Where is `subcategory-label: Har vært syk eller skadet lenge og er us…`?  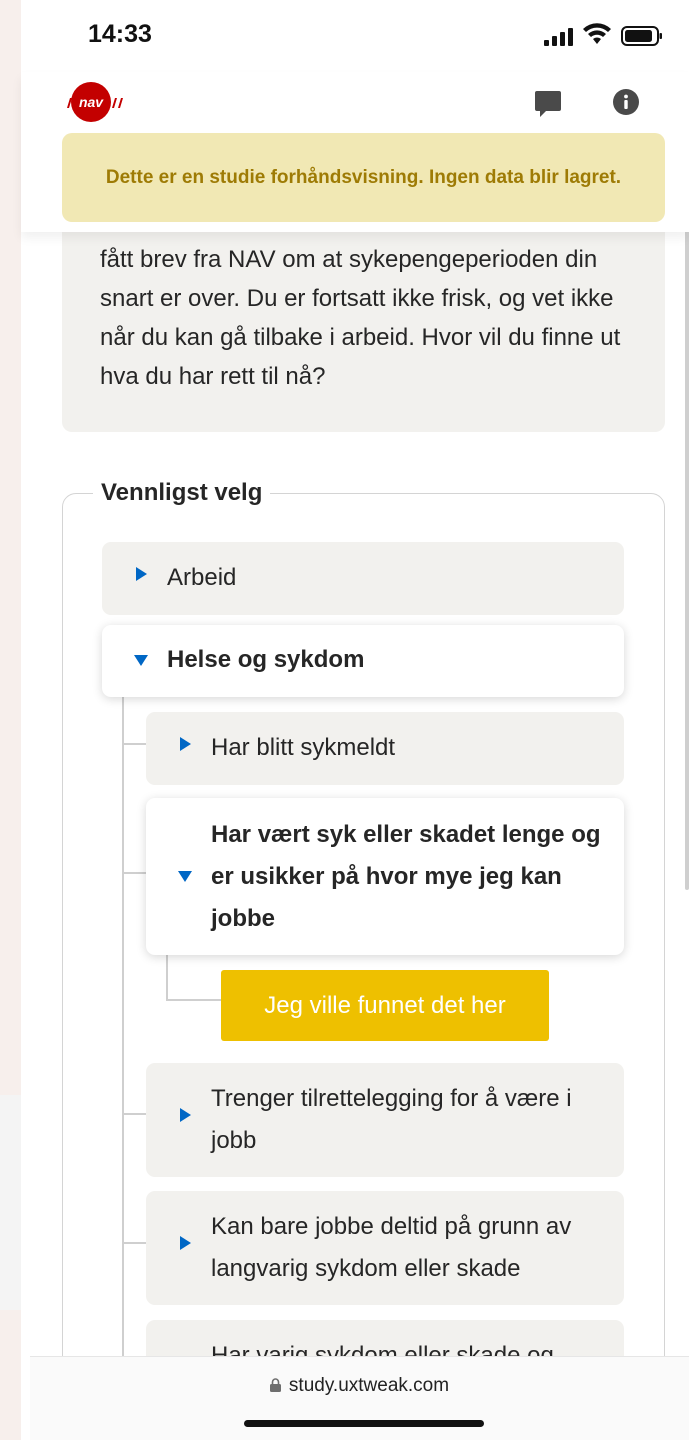
subcategory-label: Har vært syk eller skadet lenge og er us… is located at coordinates (406, 876).